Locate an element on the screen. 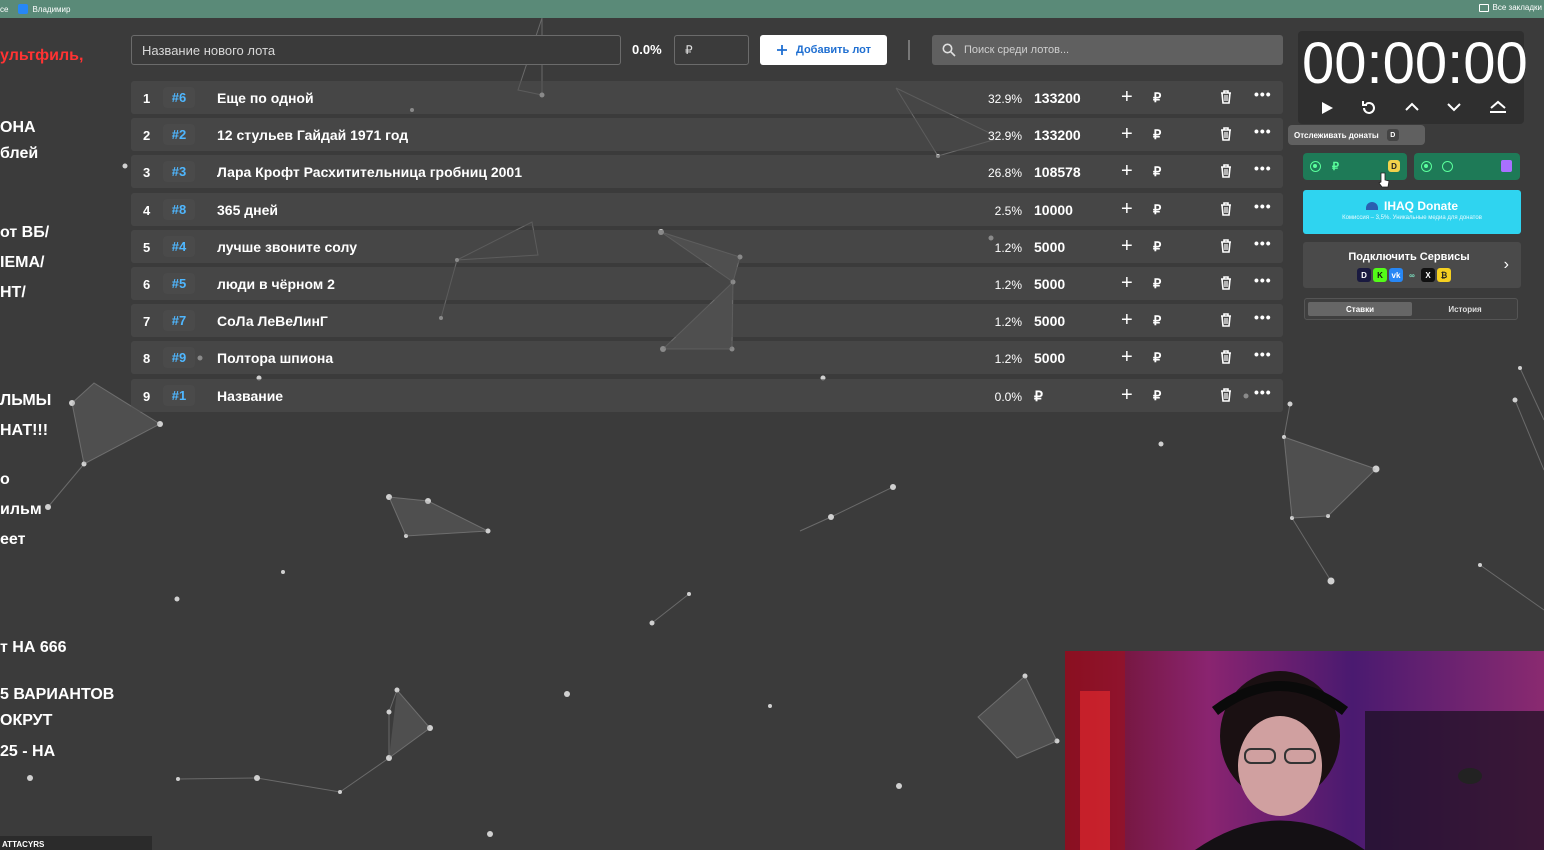 This screenshot has height=850, width=1544. lot-title: 365 дней is located at coordinates (247, 210).